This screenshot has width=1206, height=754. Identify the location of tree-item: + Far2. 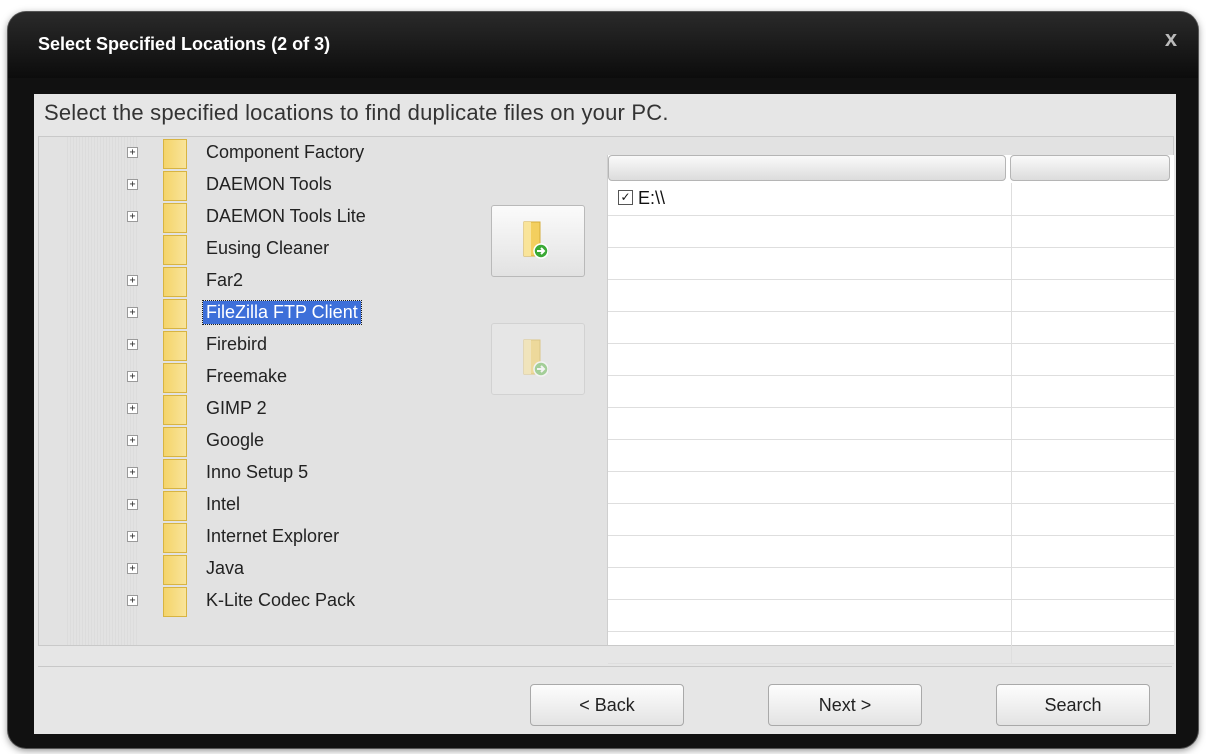
(302, 281).